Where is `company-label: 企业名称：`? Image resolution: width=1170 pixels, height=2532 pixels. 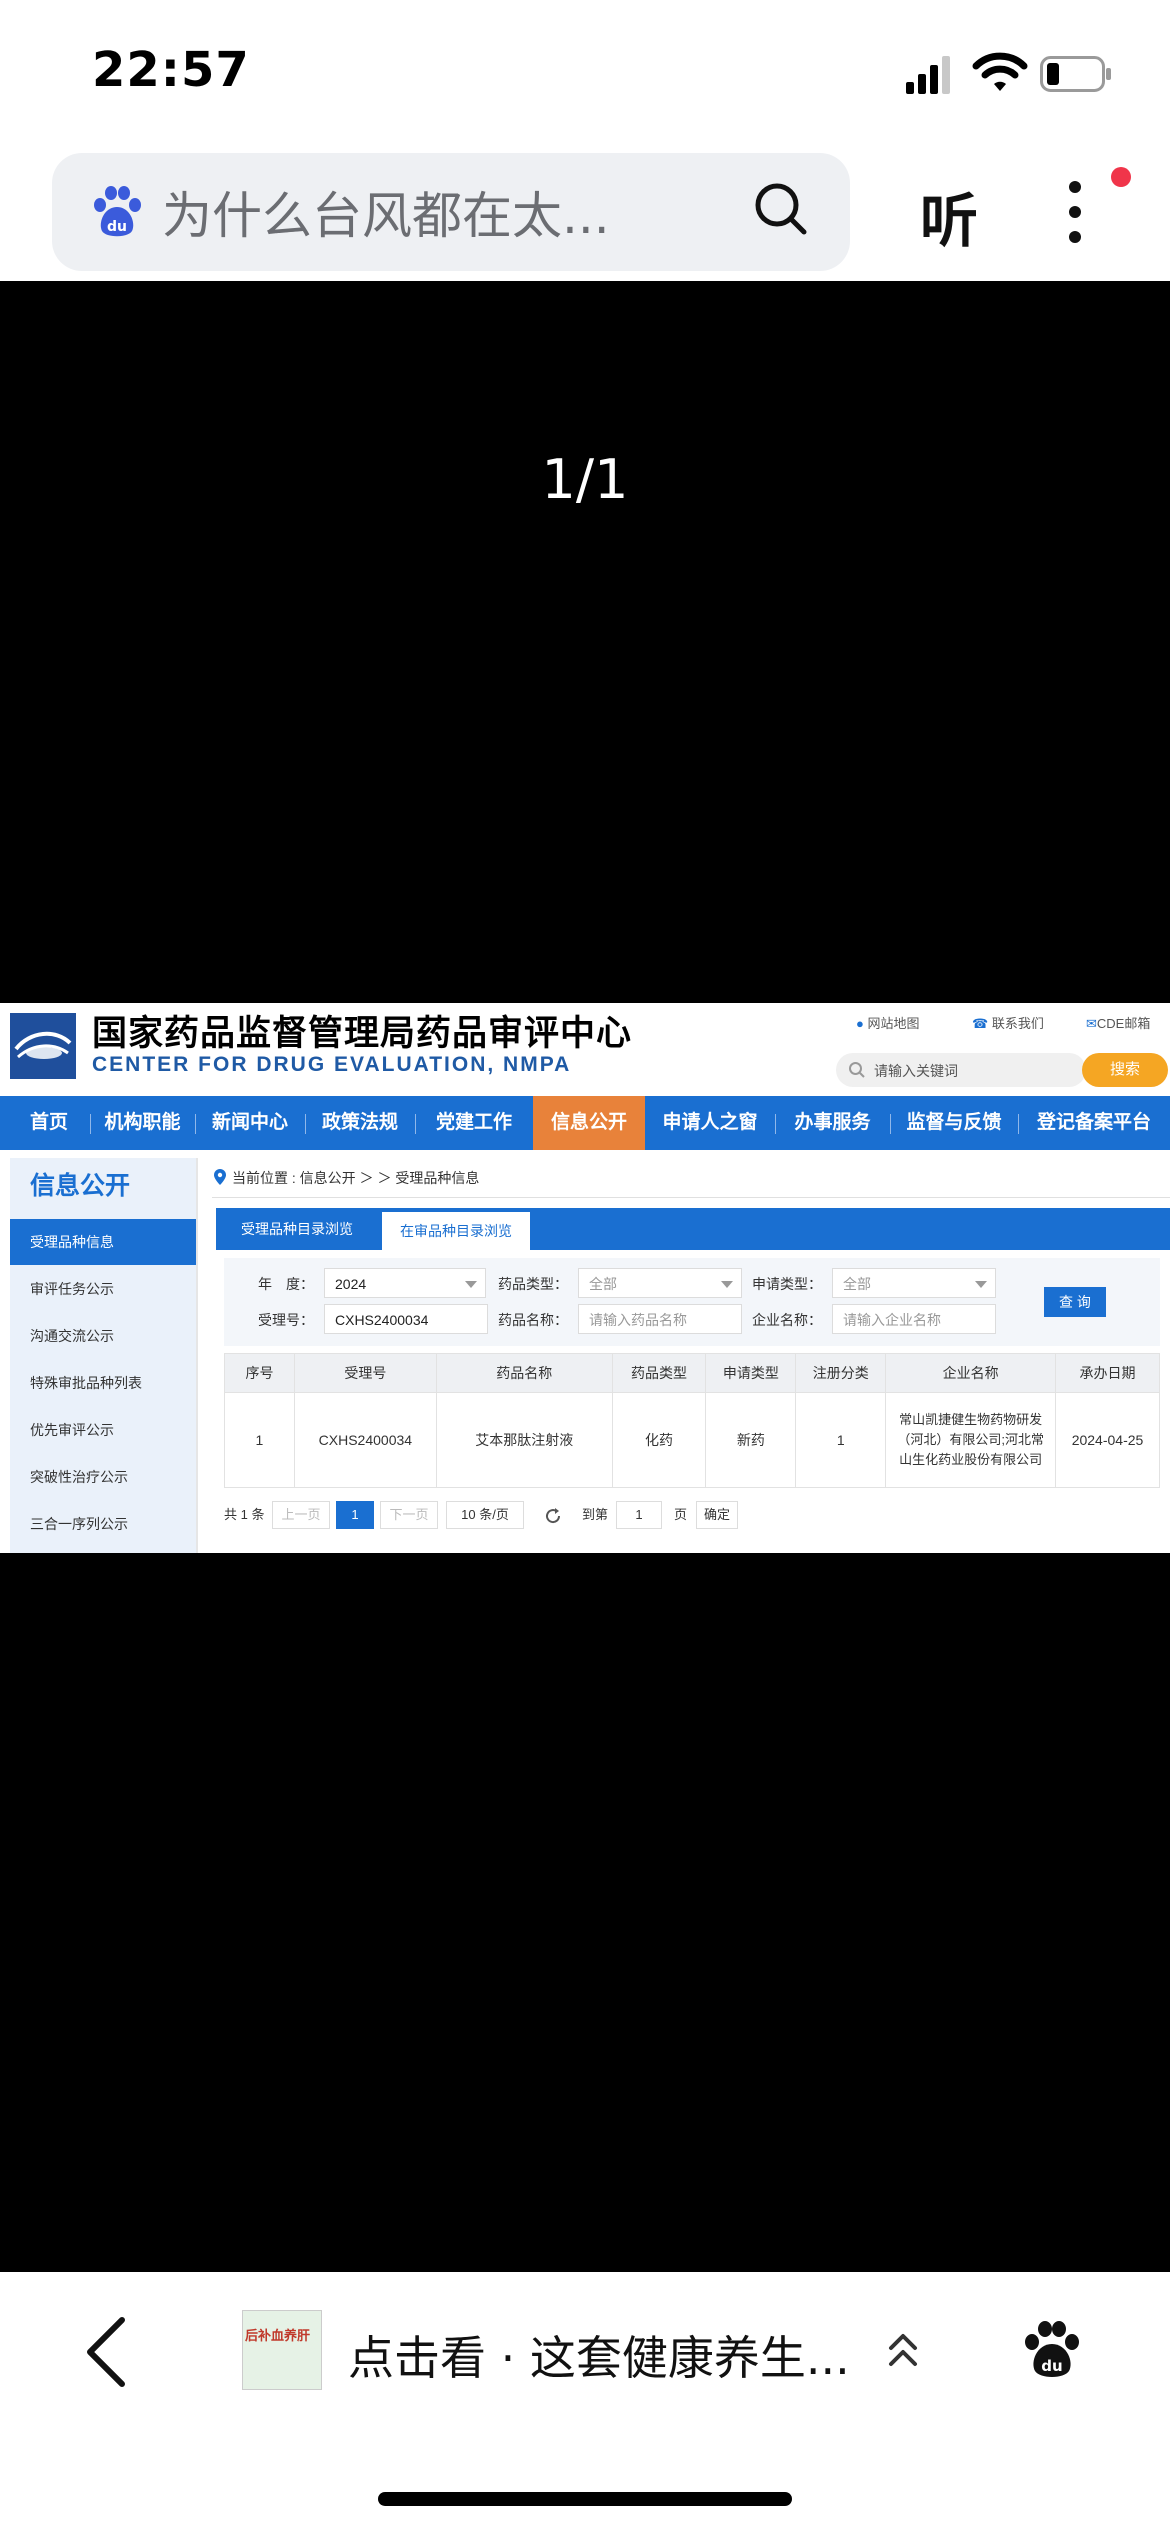 company-label: 企业名称： is located at coordinates (787, 1320).